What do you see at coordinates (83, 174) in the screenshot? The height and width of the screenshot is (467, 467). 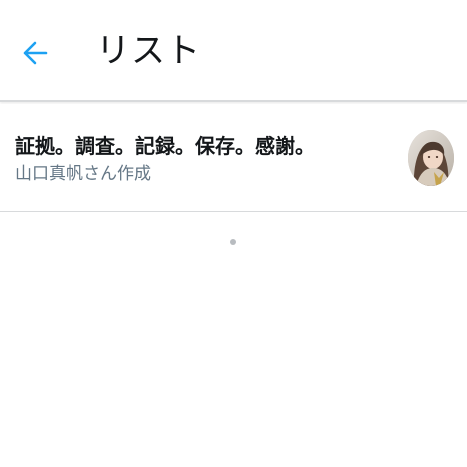 I see `list-creator: 山口真帆さん作成` at bounding box center [83, 174].